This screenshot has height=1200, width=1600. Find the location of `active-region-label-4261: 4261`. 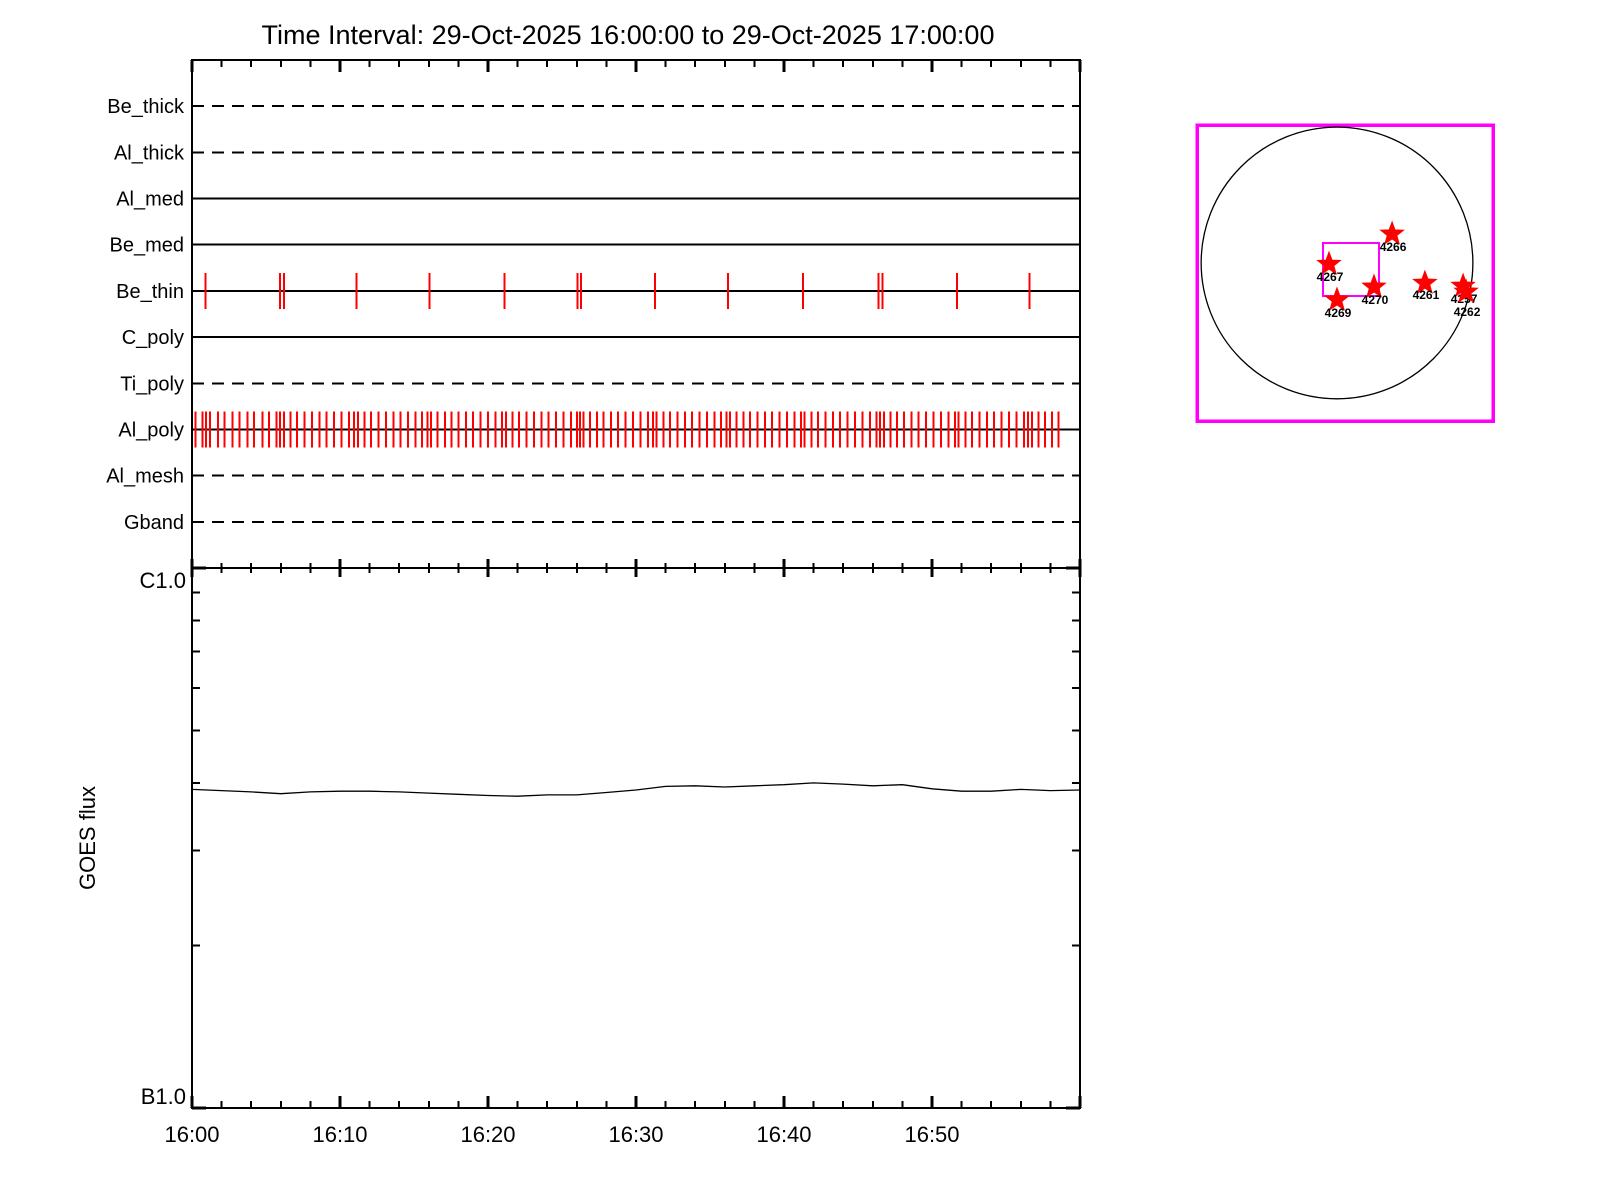

active-region-label-4261: 4261 is located at coordinates (1426, 295).